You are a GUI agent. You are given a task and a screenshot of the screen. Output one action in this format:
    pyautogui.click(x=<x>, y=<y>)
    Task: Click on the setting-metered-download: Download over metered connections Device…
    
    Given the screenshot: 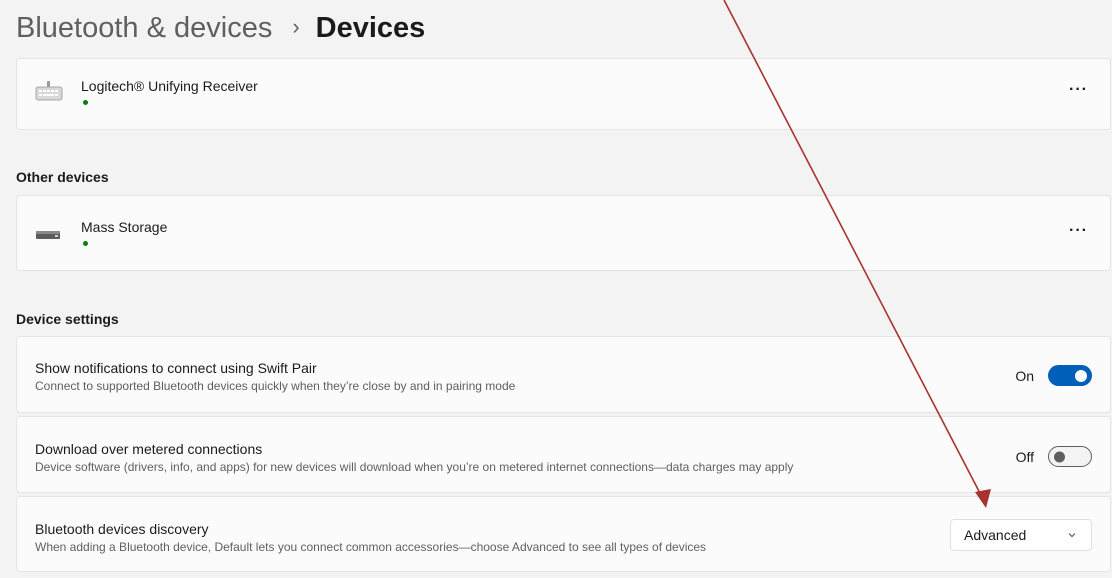 What is the action you would take?
    pyautogui.click(x=563, y=454)
    